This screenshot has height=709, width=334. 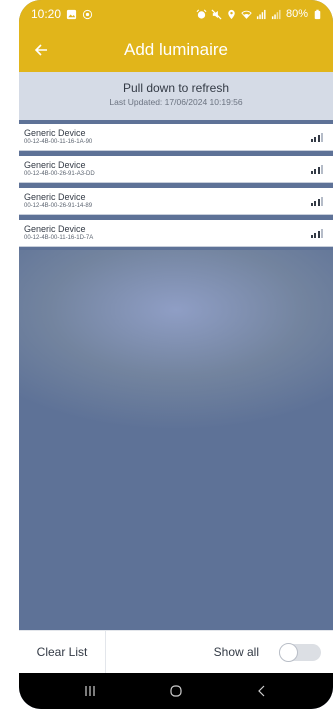 What do you see at coordinates (176, 651) in the screenshot?
I see `bottom-bar: Clear List Show all` at bounding box center [176, 651].